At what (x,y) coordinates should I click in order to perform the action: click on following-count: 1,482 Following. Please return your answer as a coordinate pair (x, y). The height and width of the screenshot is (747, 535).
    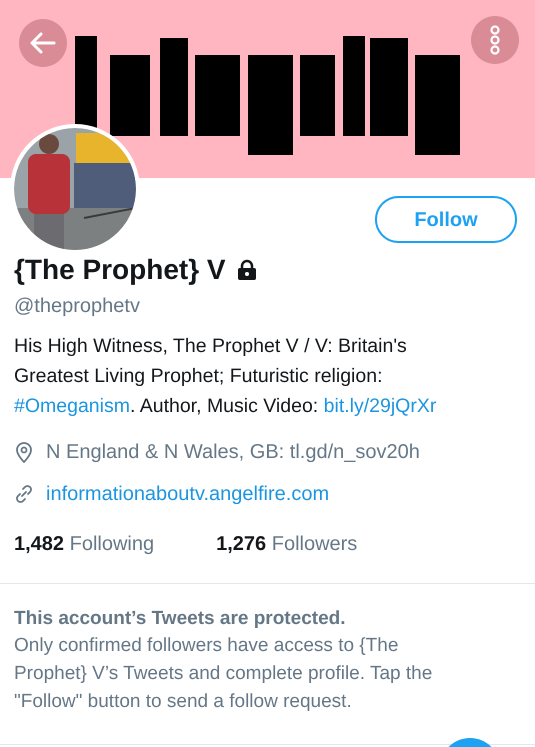
    Looking at the image, I should click on (84, 544).